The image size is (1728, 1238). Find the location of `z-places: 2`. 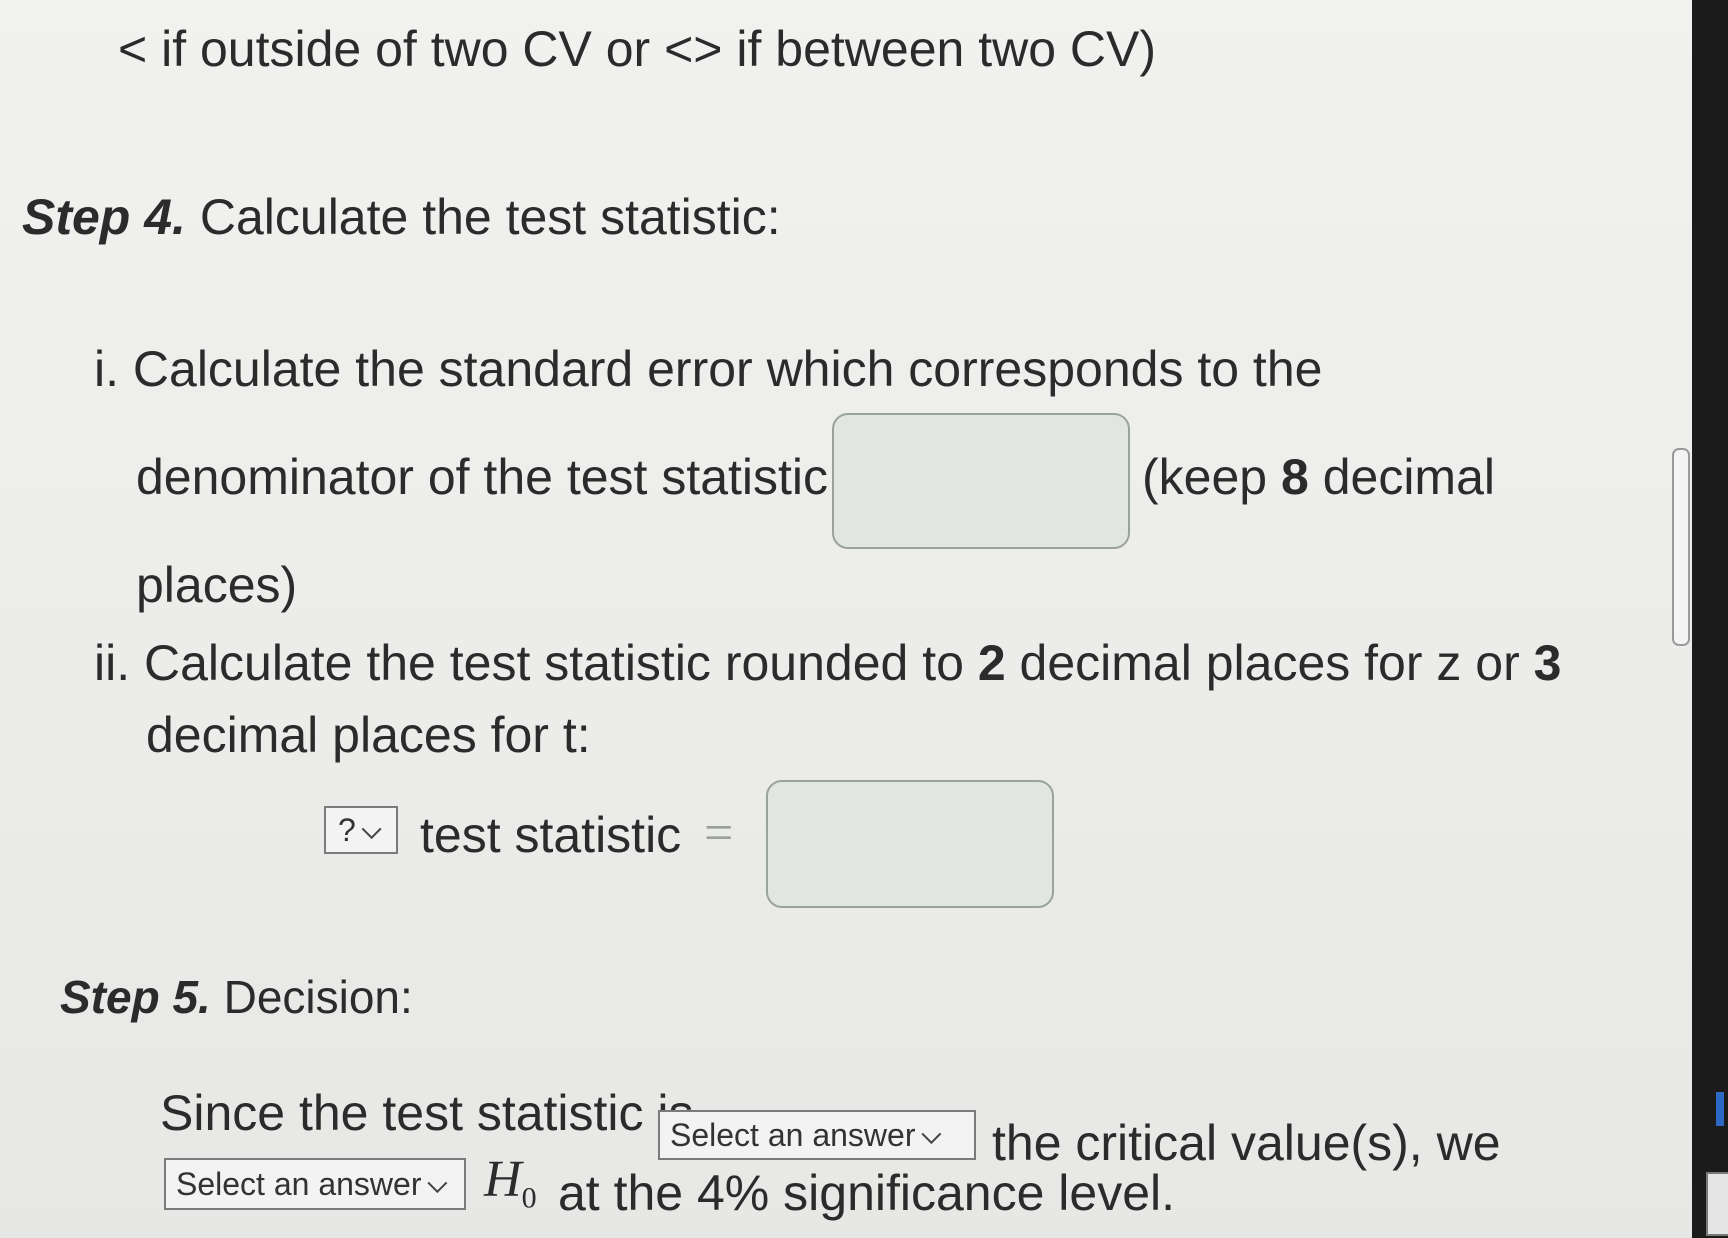

z-places: 2 is located at coordinates (991, 663).